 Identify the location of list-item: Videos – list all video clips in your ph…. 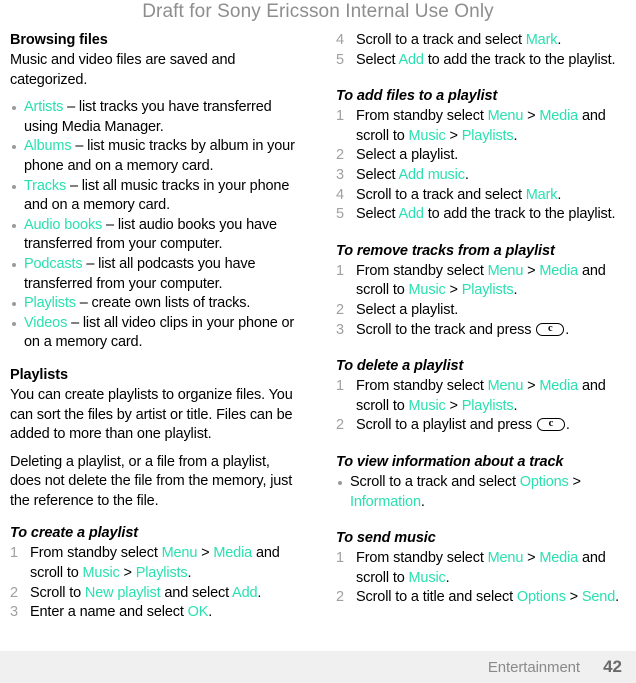
(153, 333).